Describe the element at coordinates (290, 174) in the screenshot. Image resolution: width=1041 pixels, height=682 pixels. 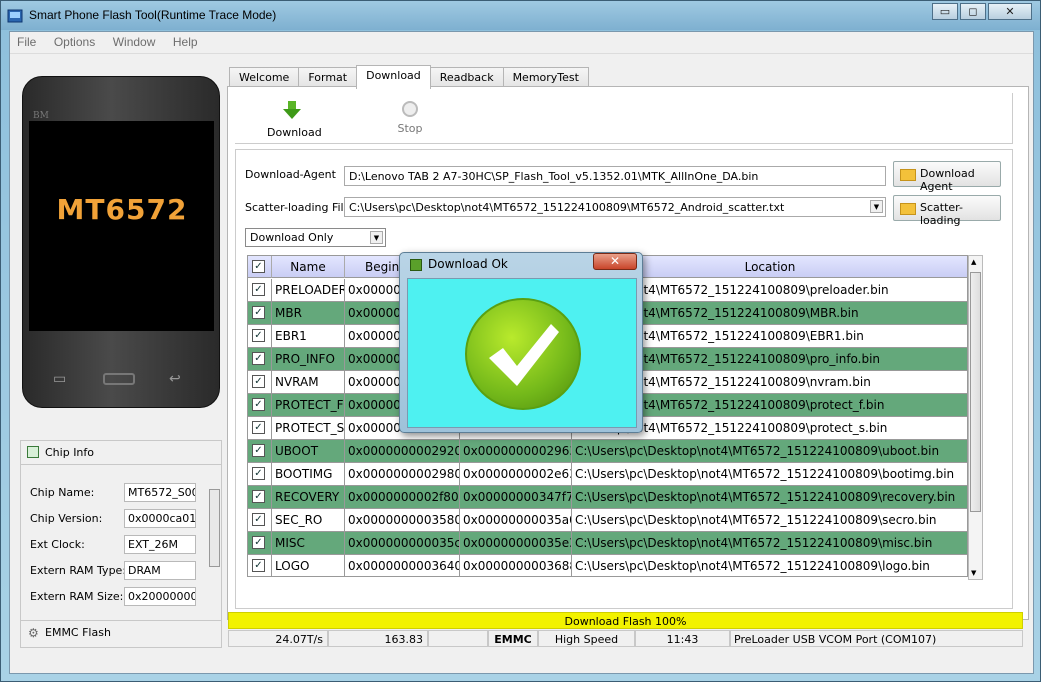
I see `download-agent-label: Download-Agent` at that location.